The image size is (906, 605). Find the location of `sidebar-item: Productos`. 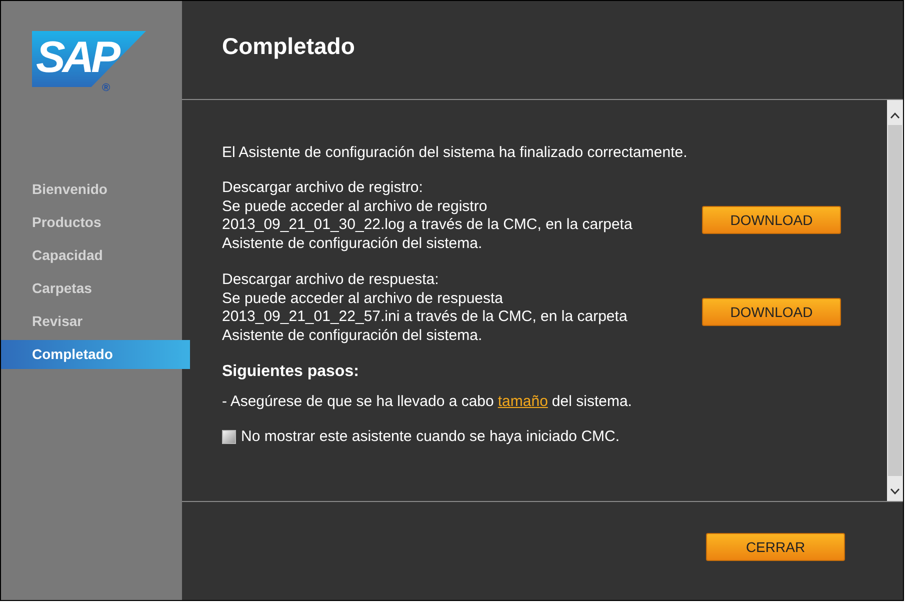

sidebar-item: Productos is located at coordinates (95, 222).